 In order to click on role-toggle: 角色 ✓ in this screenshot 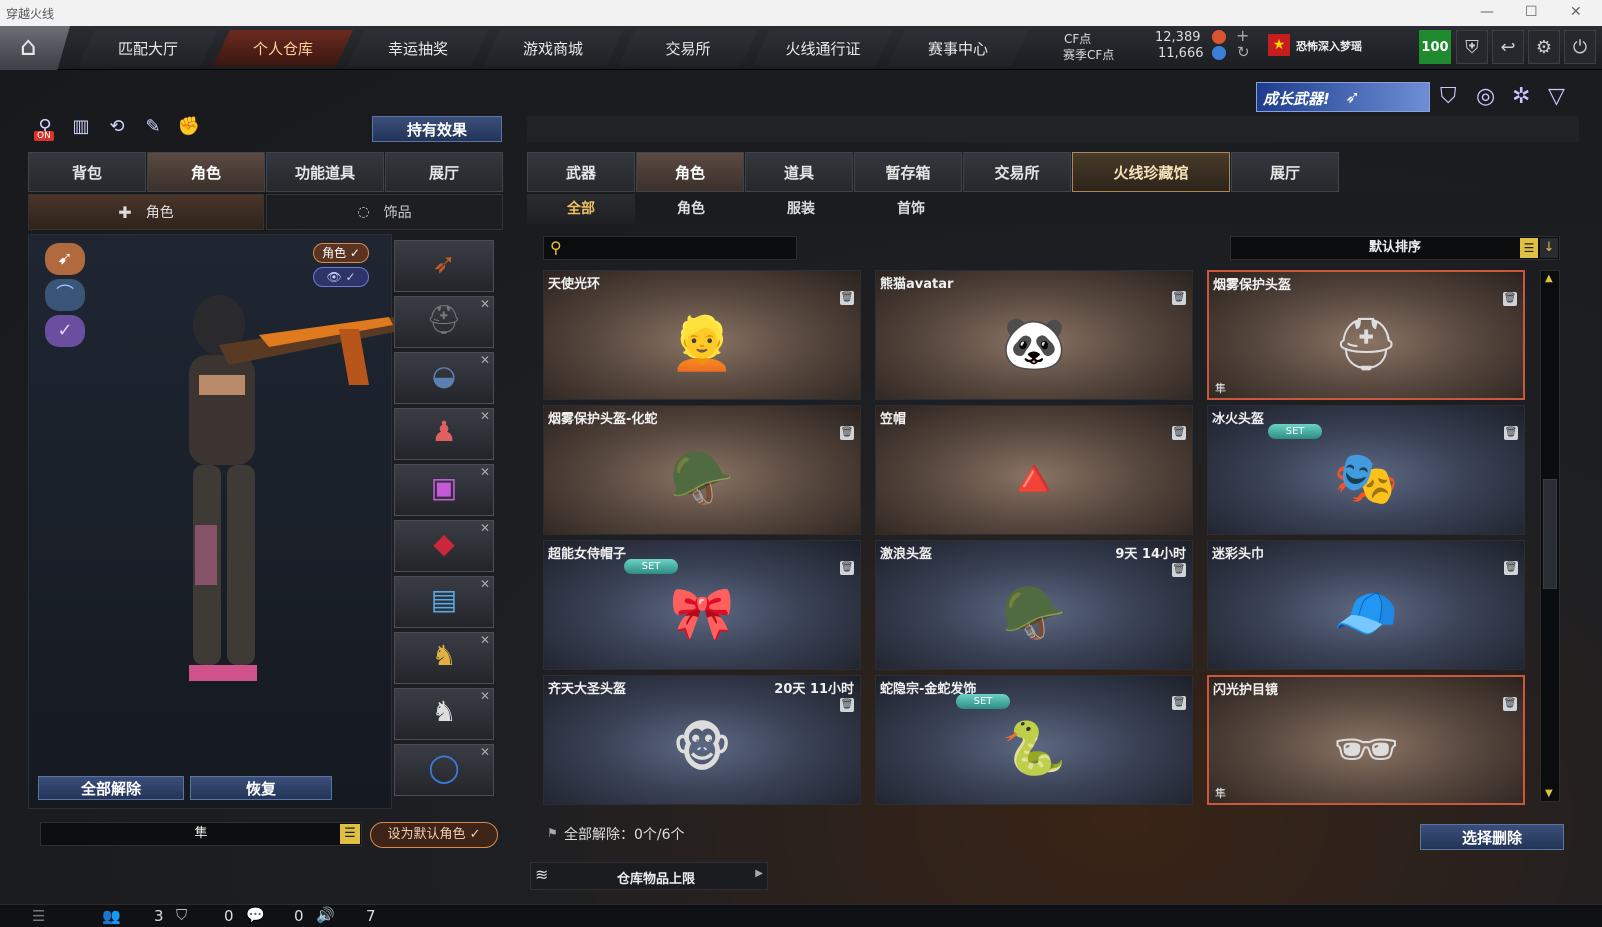, I will do `click(341, 253)`.